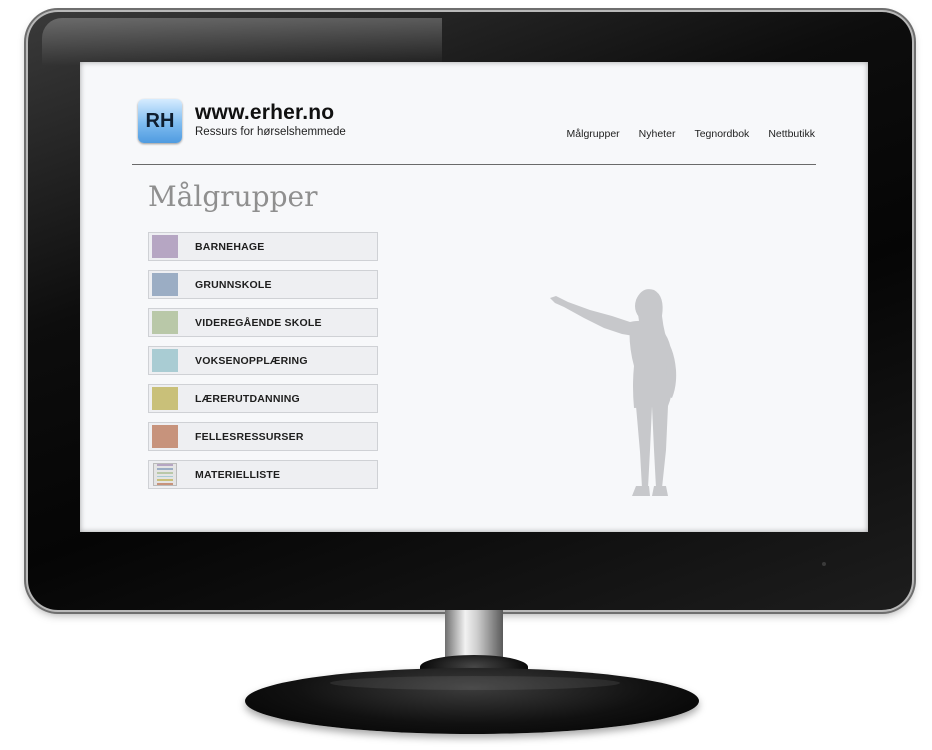  Describe the element at coordinates (270, 132) in the screenshot. I see `site-tagline: Ressurs for hørselshemmede` at that location.